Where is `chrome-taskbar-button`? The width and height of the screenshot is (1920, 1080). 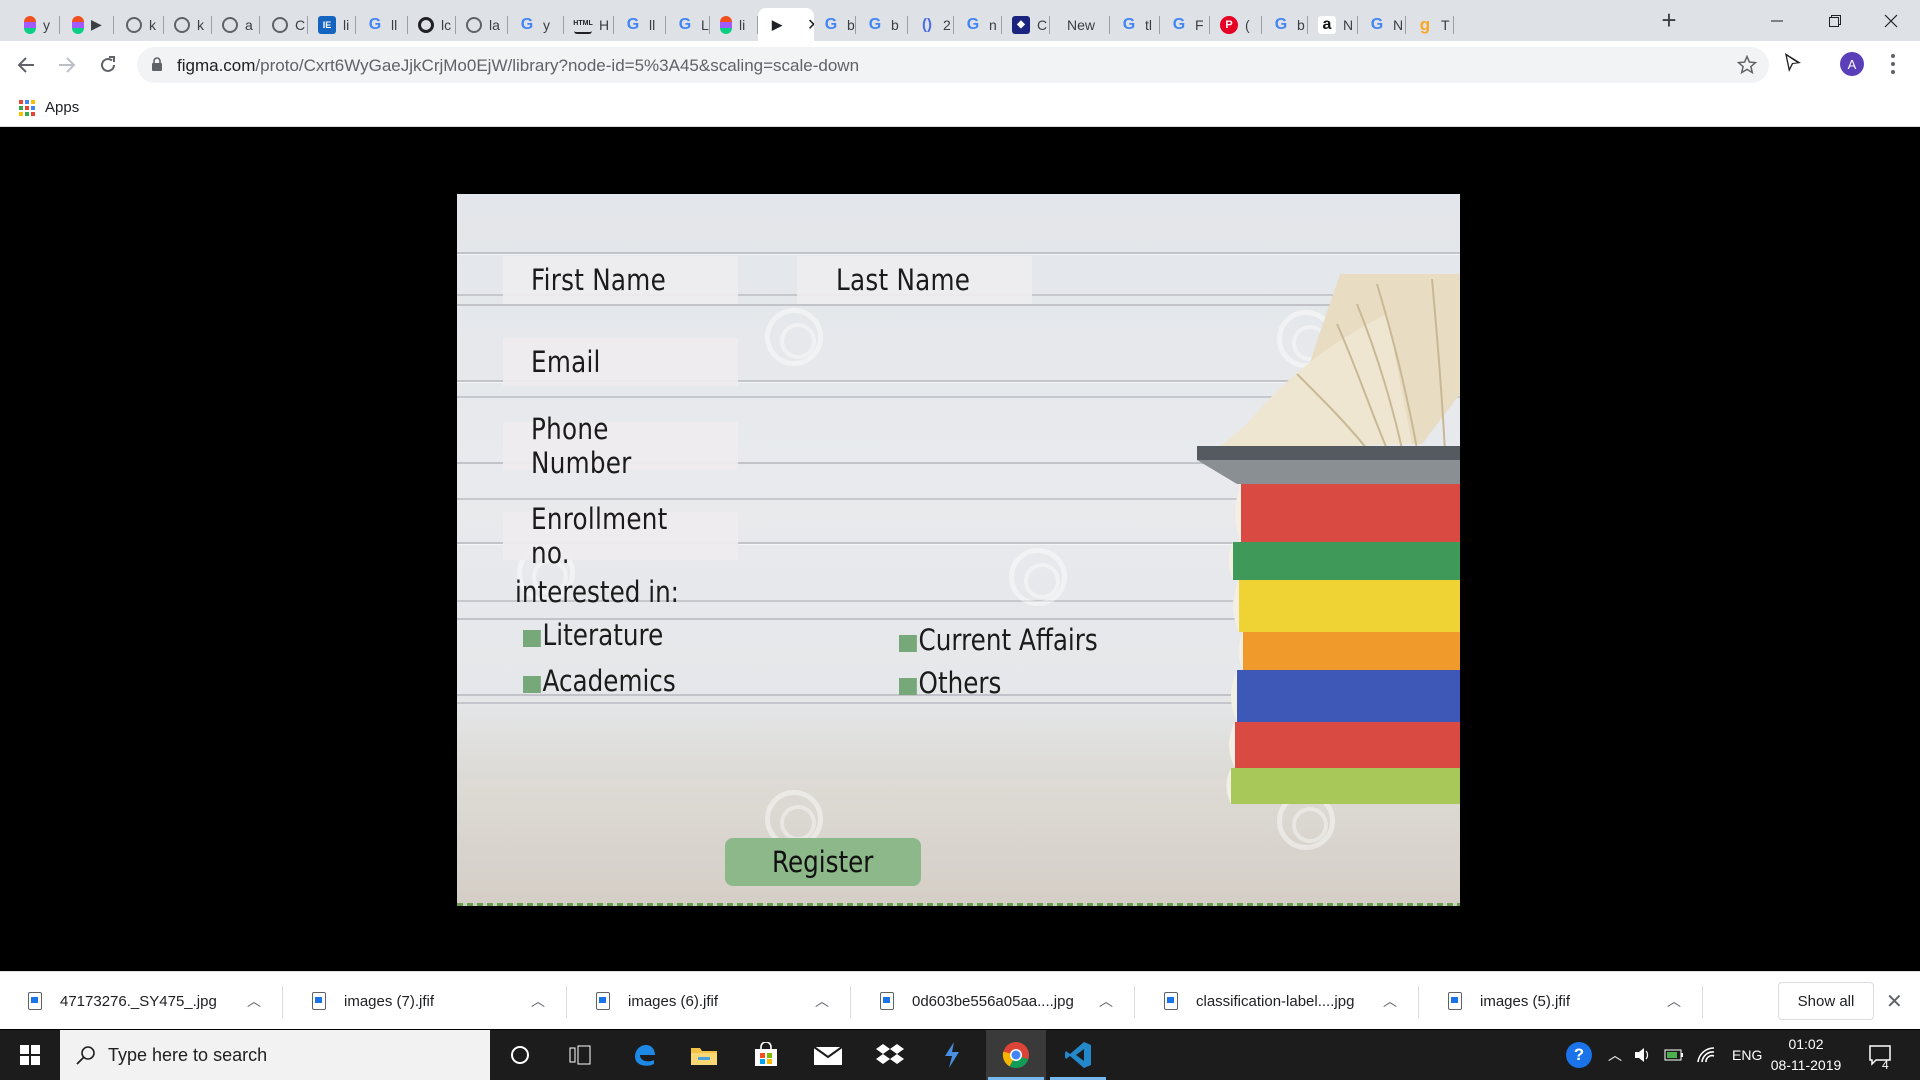
chrome-taskbar-button is located at coordinates (1016, 1055).